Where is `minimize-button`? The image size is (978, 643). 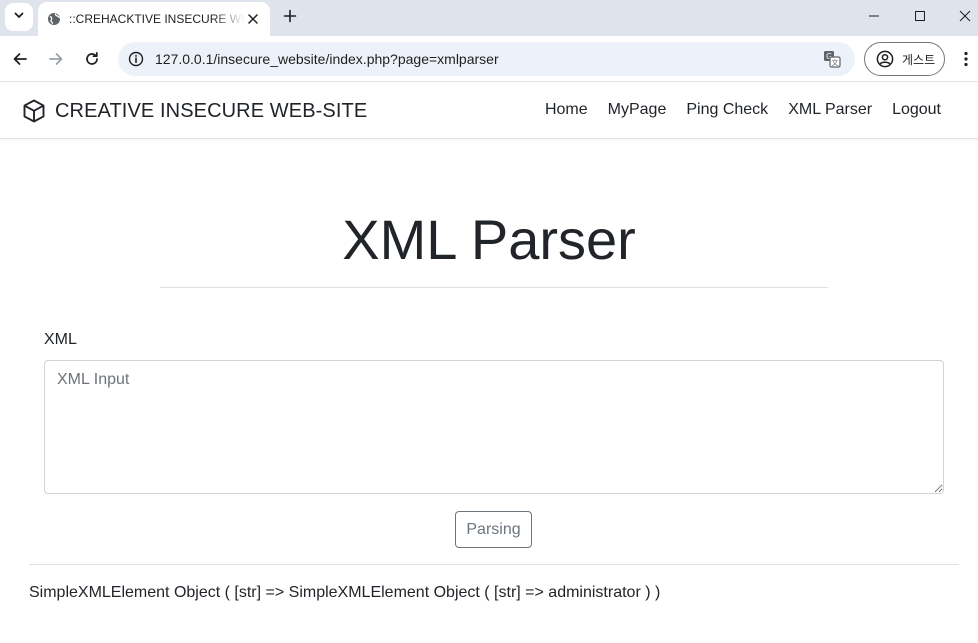 minimize-button is located at coordinates (874, 16).